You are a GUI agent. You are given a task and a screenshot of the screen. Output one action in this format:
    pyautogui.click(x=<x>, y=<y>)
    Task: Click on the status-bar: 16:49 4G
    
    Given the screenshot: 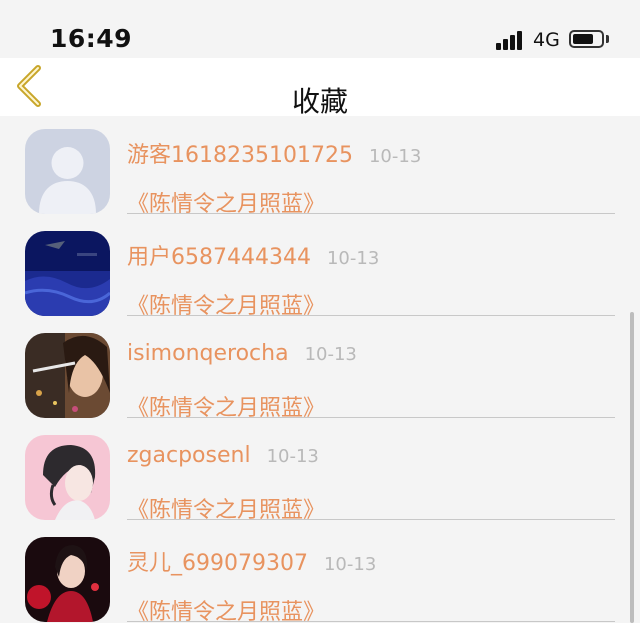 What is the action you would take?
    pyautogui.click(x=320, y=29)
    